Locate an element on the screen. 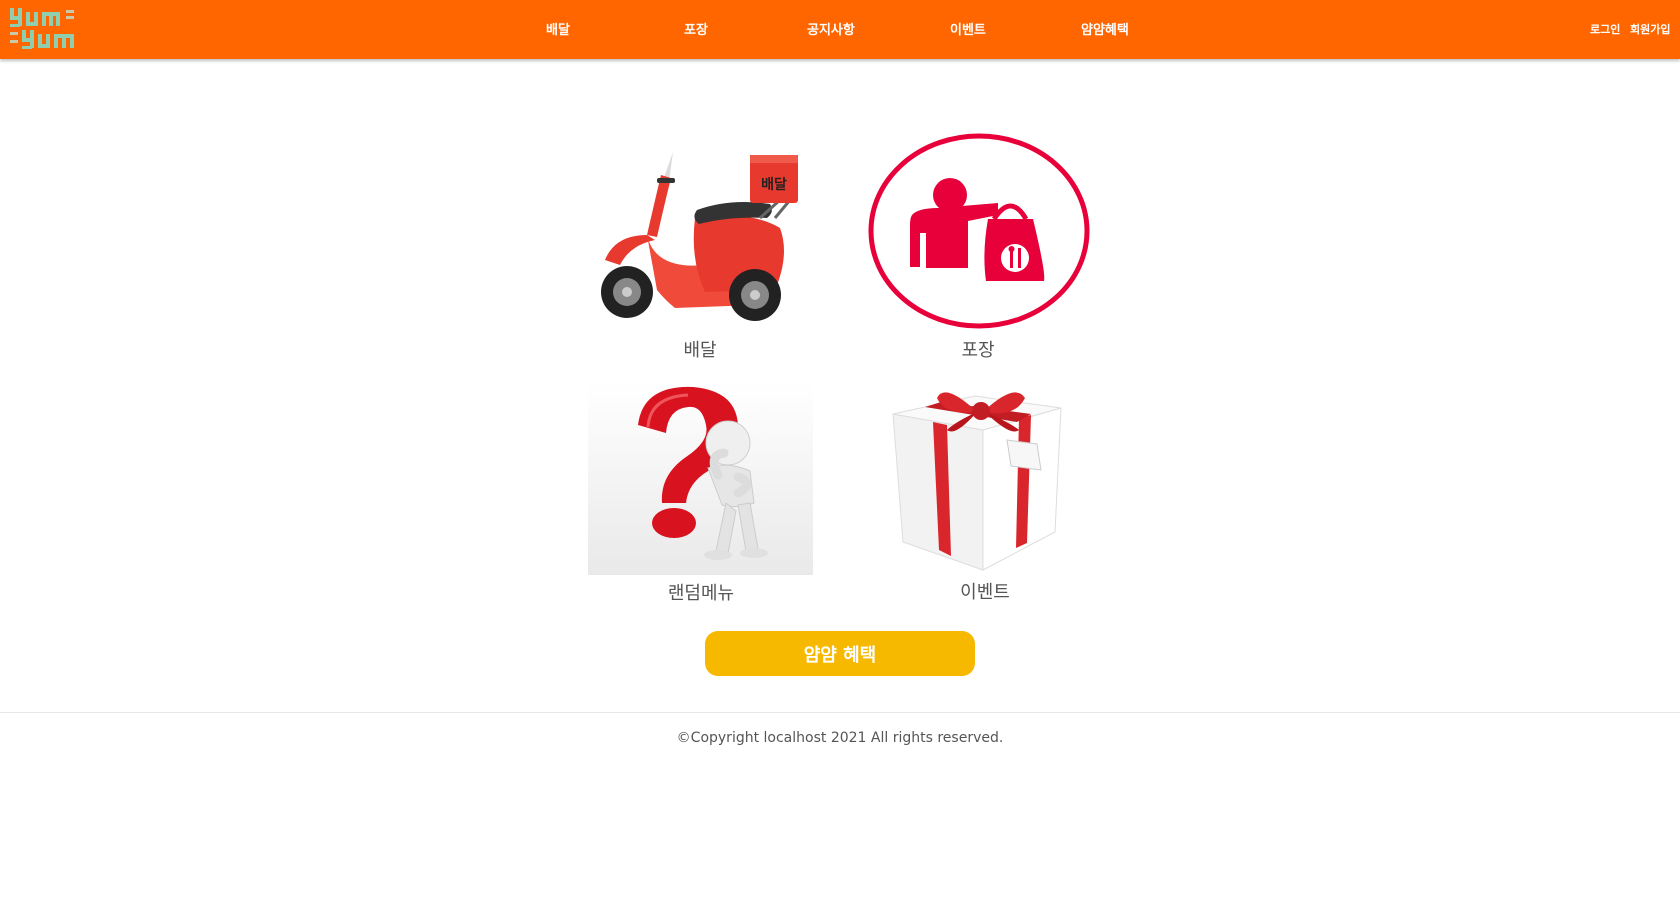 The height and width of the screenshot is (906, 1680). tile-label-event: 이벤트 is located at coordinates (985, 592).